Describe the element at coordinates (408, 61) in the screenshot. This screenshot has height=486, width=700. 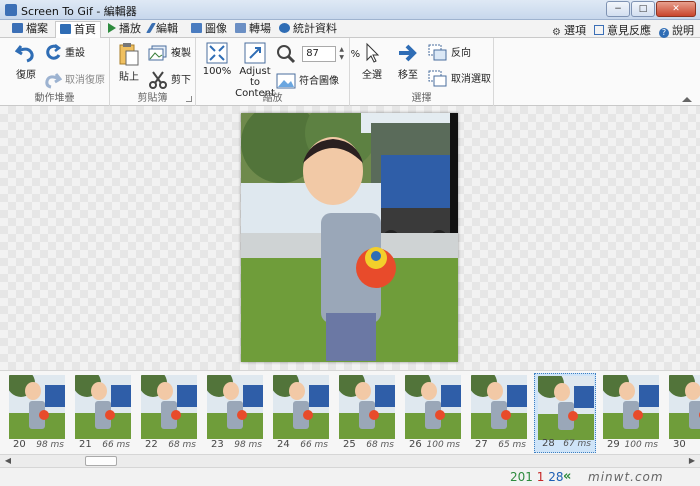
I see `goto-button: 移至` at that location.